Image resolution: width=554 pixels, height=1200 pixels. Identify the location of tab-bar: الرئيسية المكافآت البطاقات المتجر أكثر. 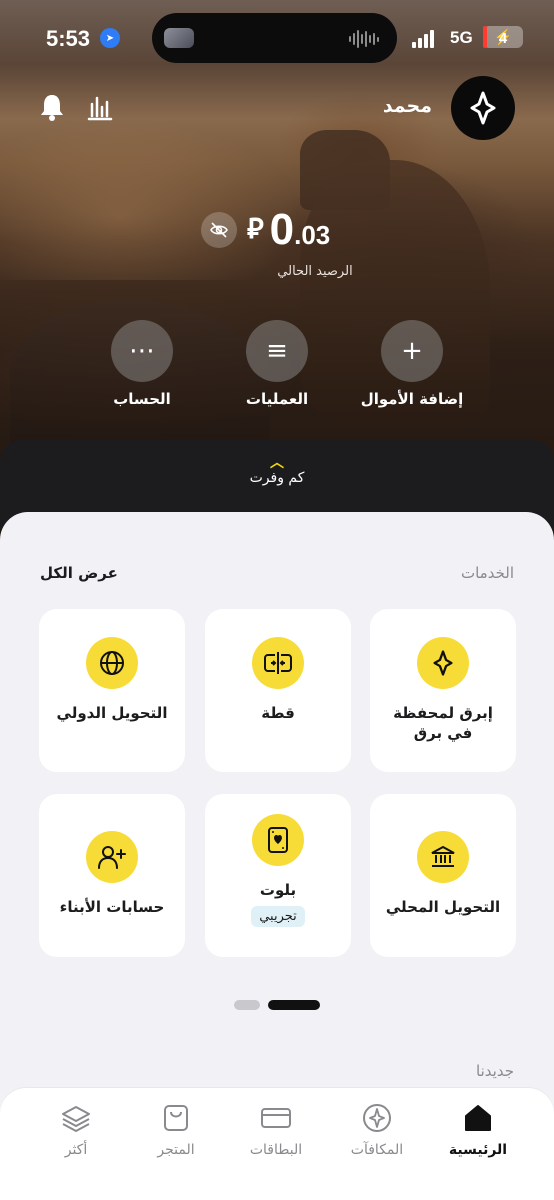
(277, 1144).